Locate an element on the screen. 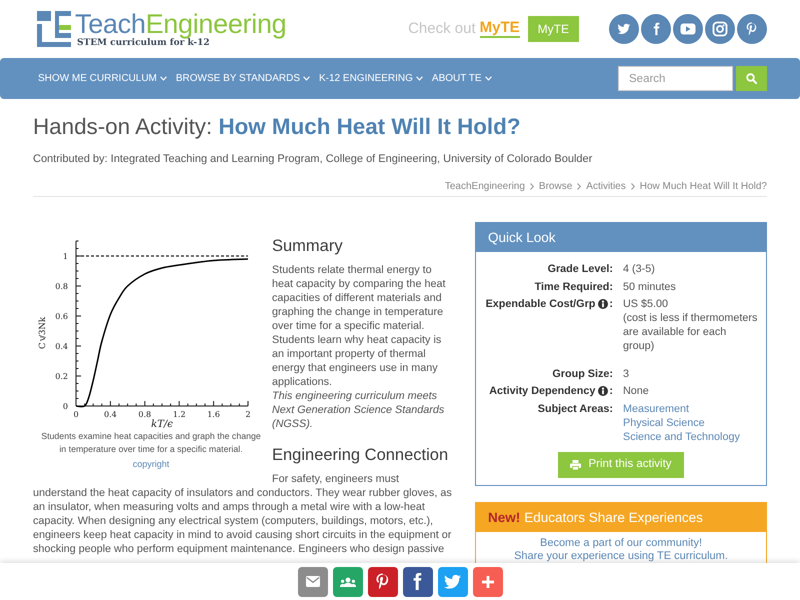 The image size is (800, 600). search-button is located at coordinates (751, 78).